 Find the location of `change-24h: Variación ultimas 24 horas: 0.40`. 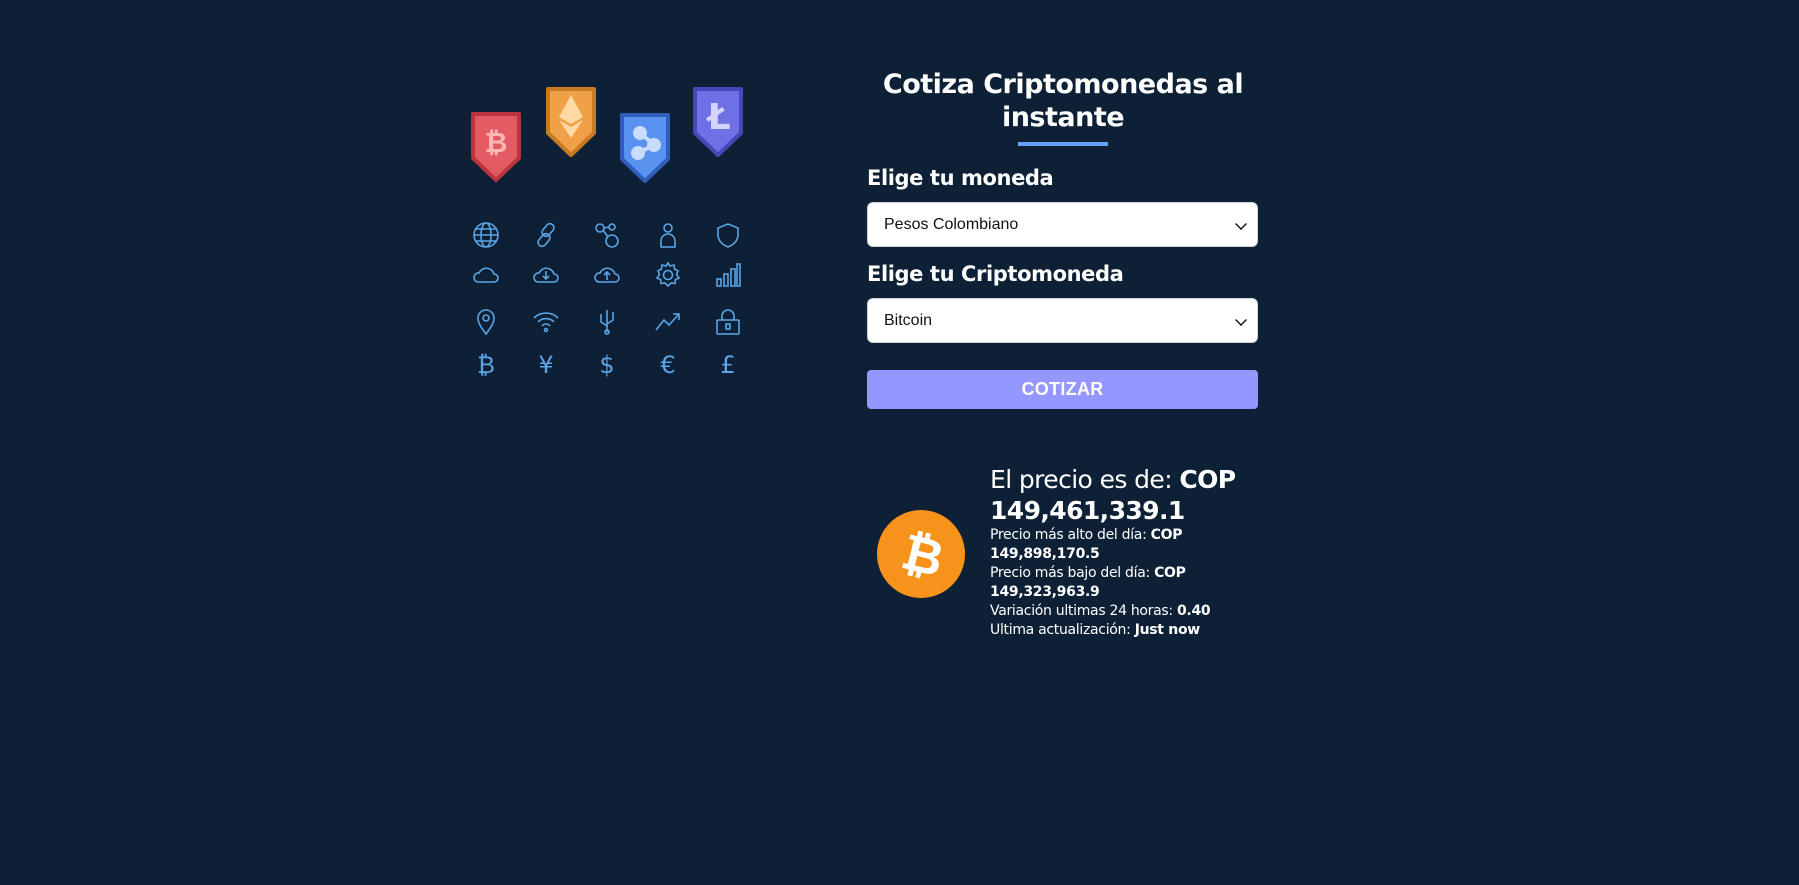

change-24h: Variación ultimas 24 horas: 0.40 is located at coordinates (1135, 611).